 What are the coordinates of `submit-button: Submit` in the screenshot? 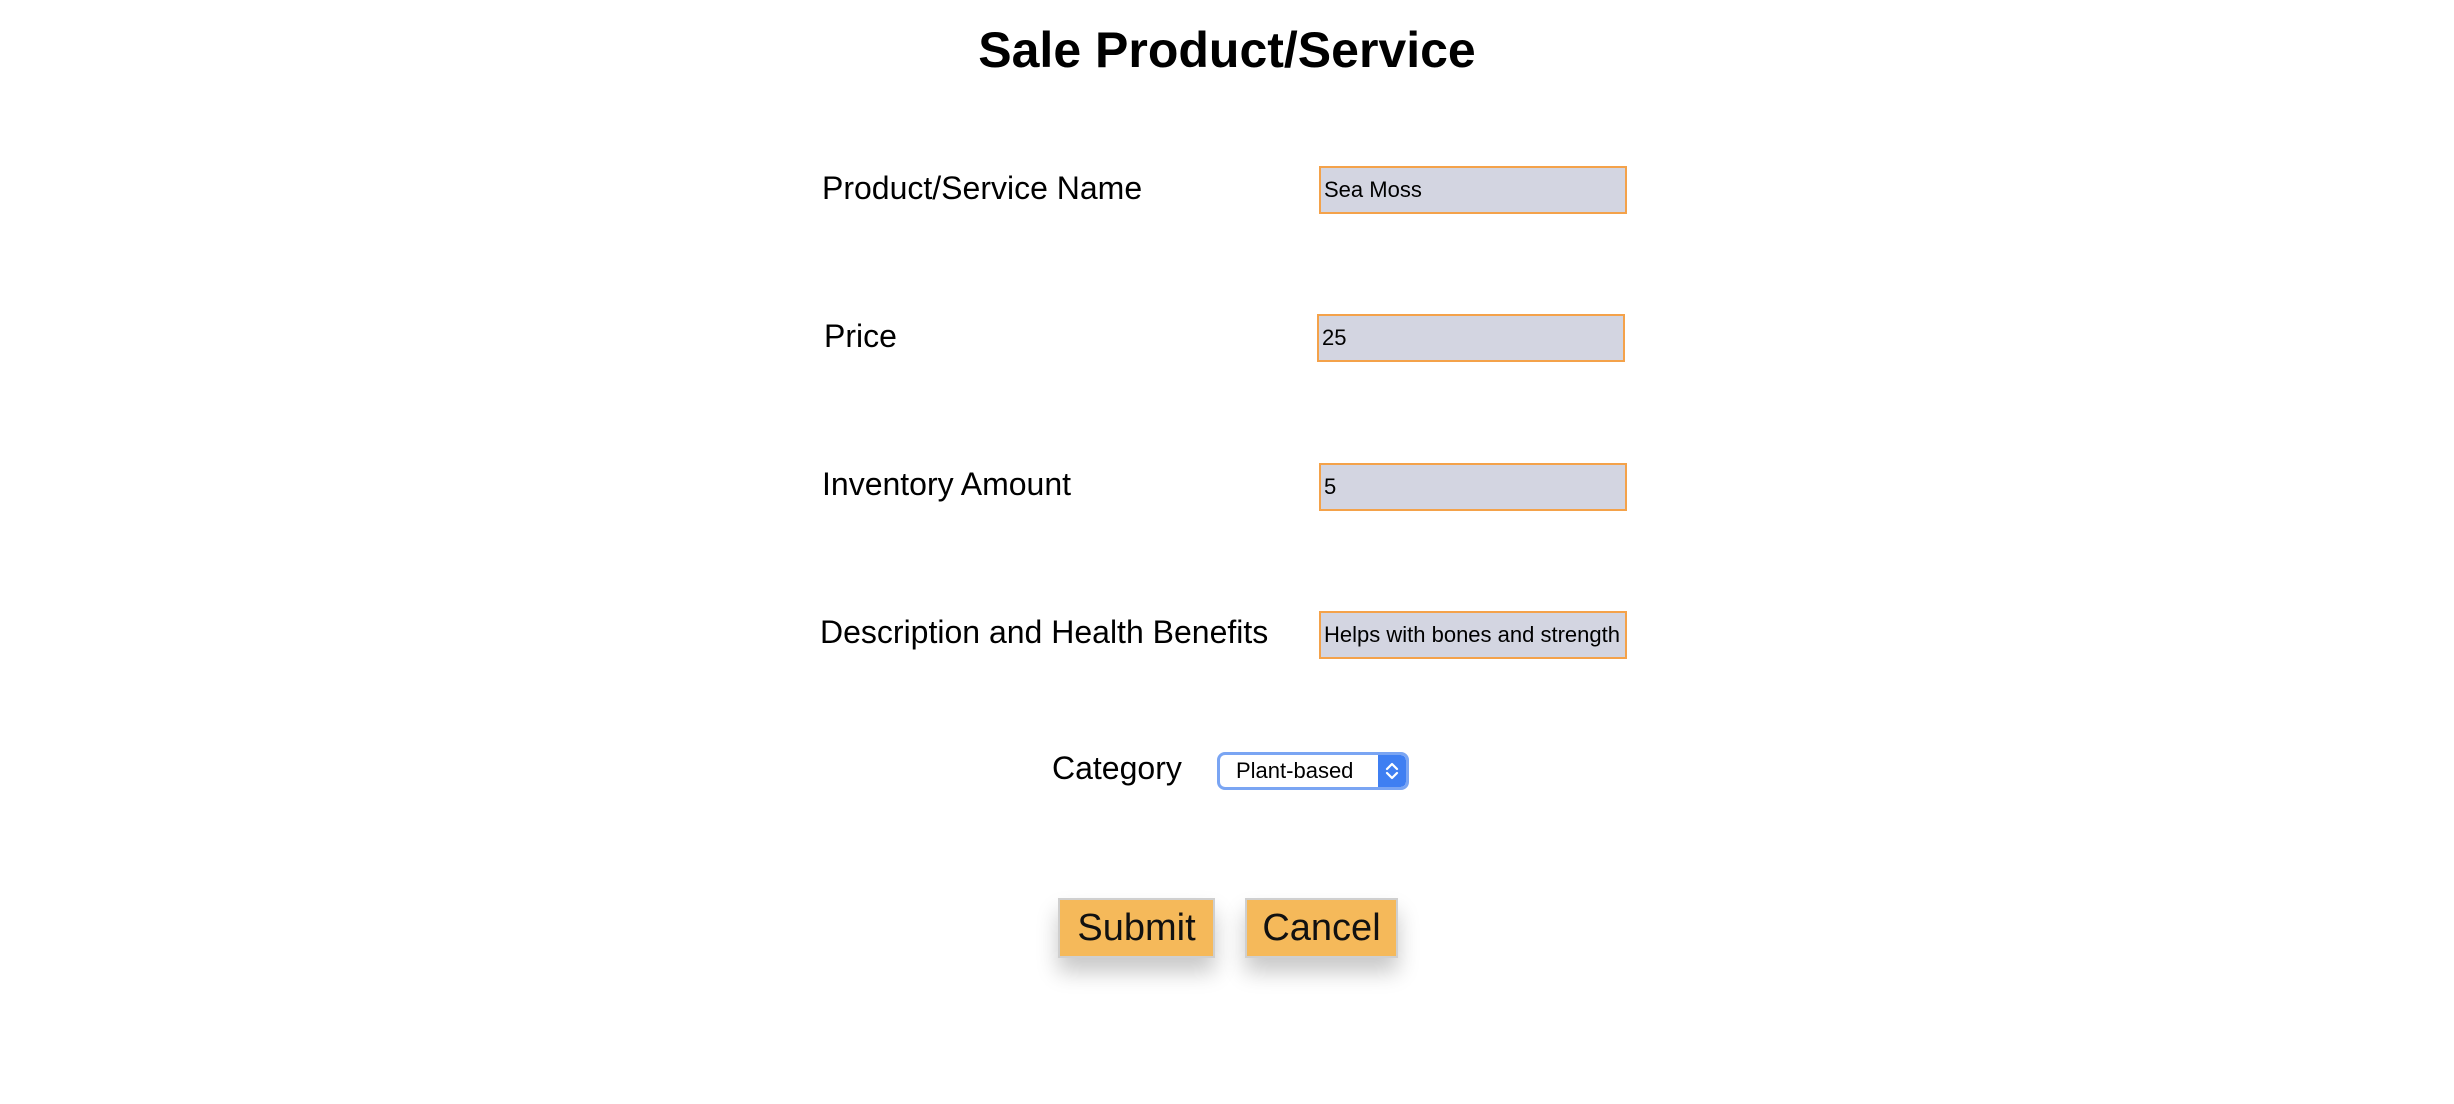 It's located at (1136, 928).